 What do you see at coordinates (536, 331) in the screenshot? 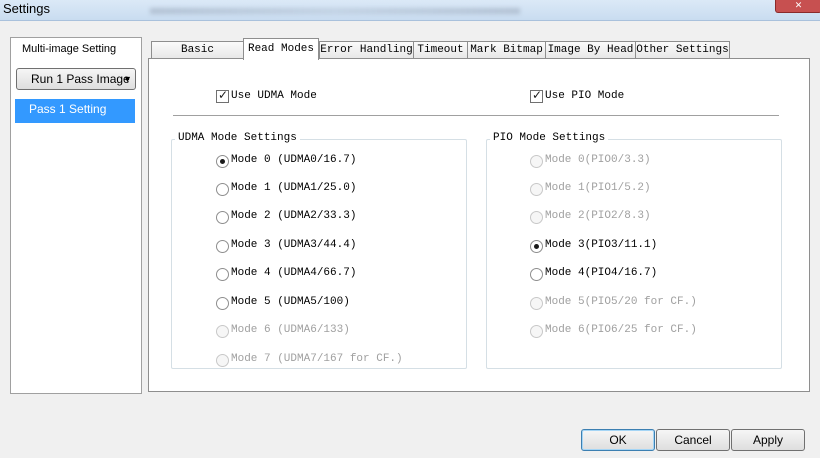
I see `pio-mode-6-radio` at bounding box center [536, 331].